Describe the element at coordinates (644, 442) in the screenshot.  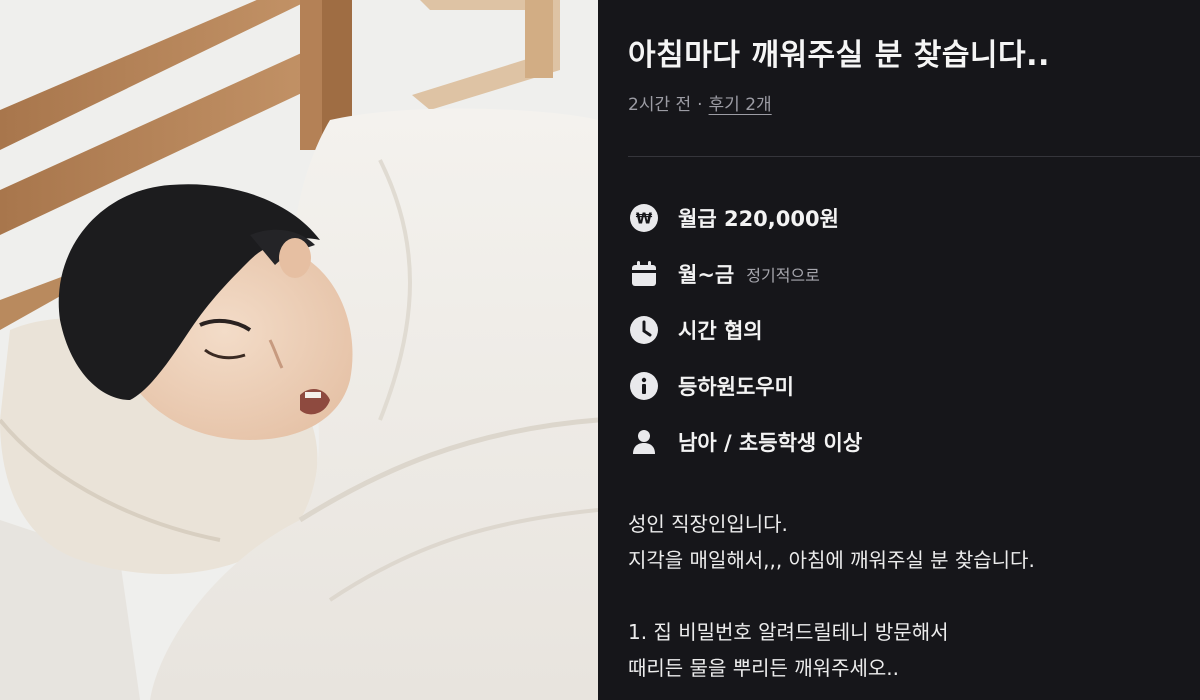
I see `person-icon` at that location.